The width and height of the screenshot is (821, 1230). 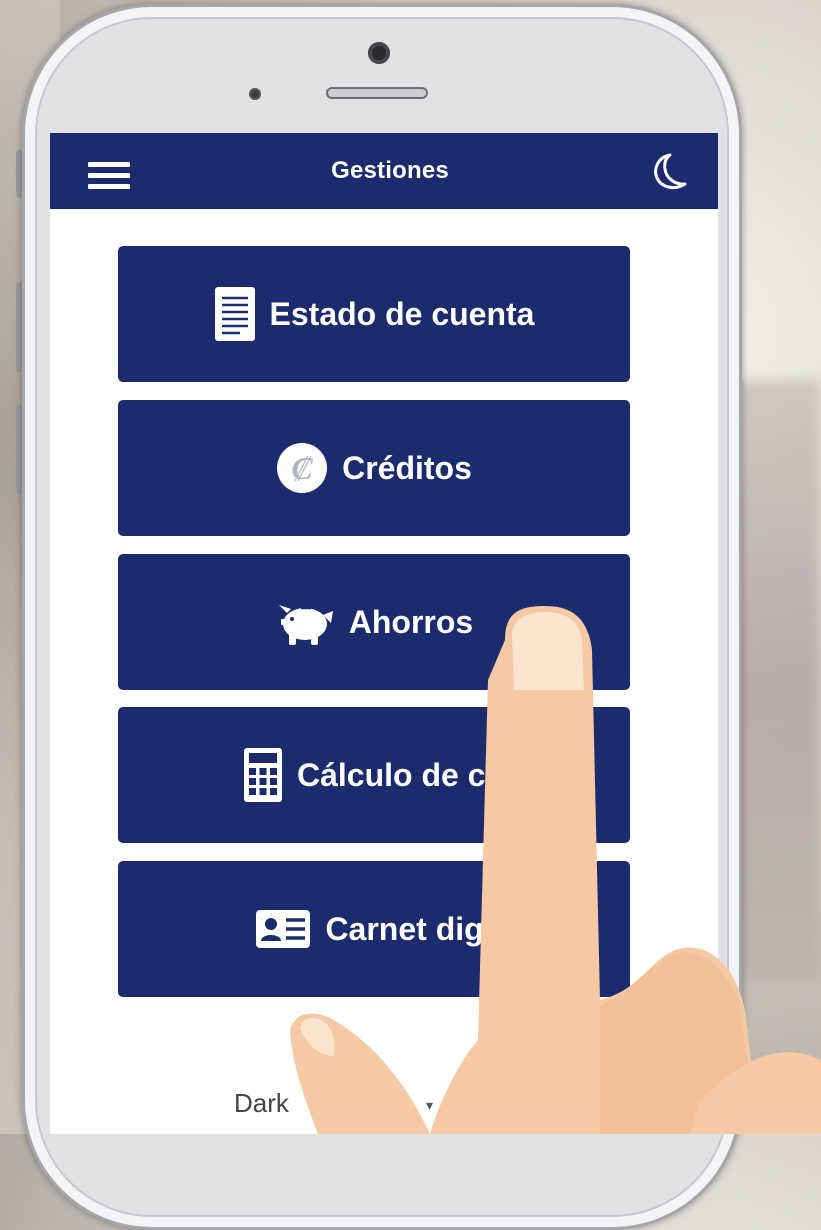 What do you see at coordinates (235, 314) in the screenshot?
I see `document-icon` at bounding box center [235, 314].